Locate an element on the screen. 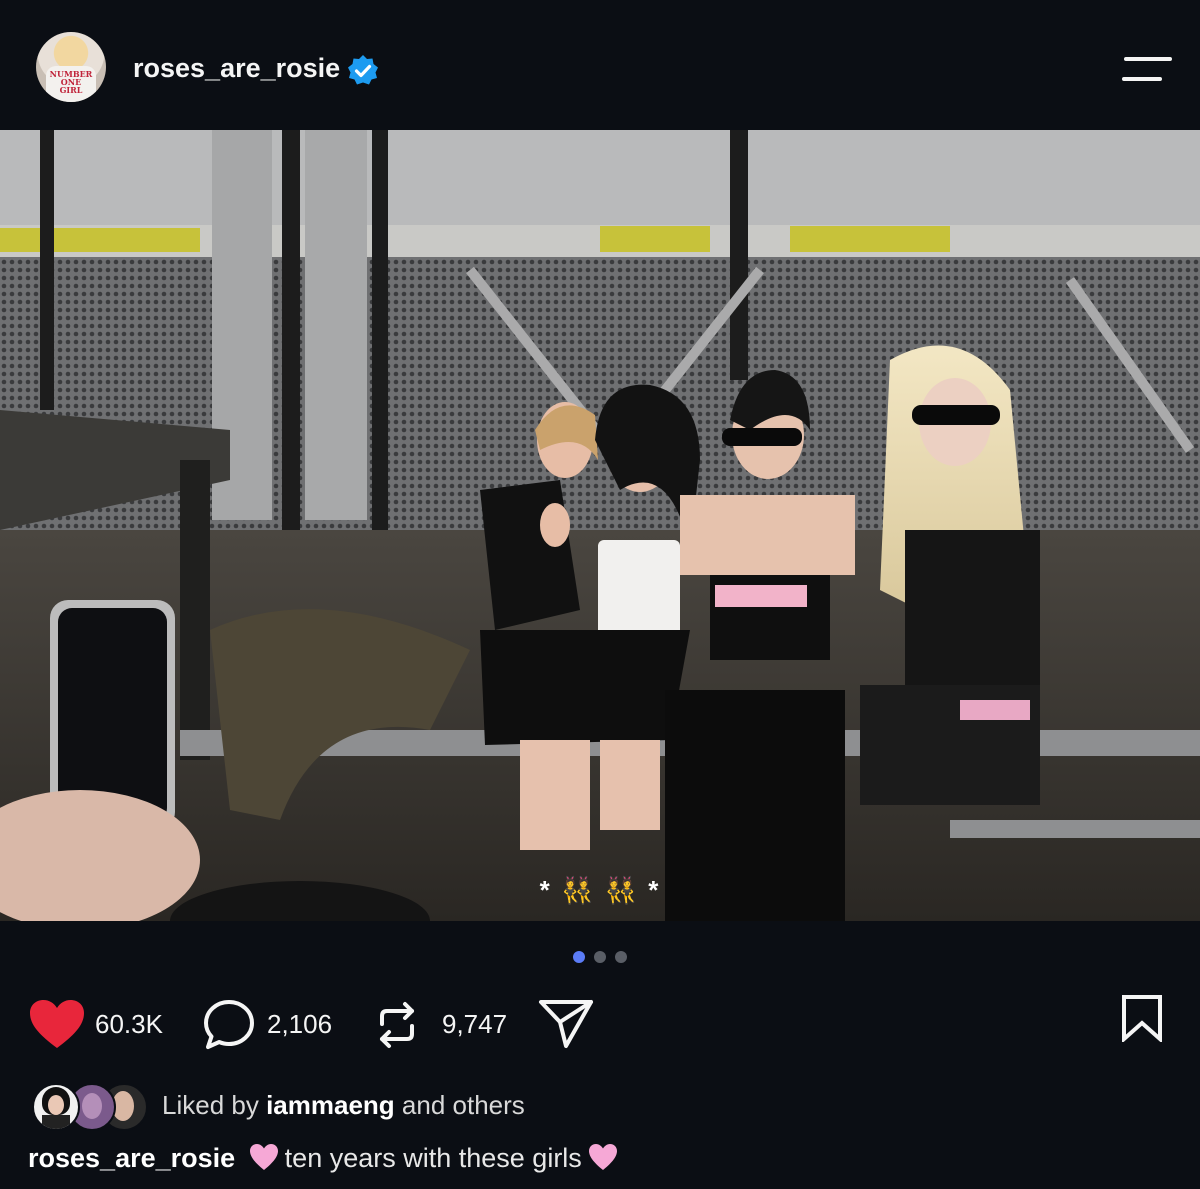 The width and height of the screenshot is (1200, 1189). hamburger-menu-icon is located at coordinates (1148, 69).